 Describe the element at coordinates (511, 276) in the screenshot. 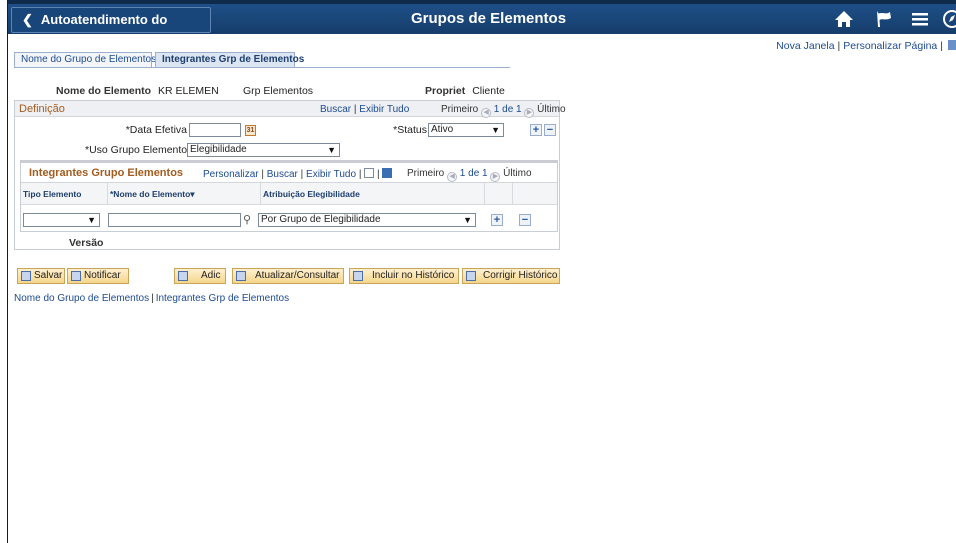

I see `correct-history-button: Corrigir Histórico` at that location.